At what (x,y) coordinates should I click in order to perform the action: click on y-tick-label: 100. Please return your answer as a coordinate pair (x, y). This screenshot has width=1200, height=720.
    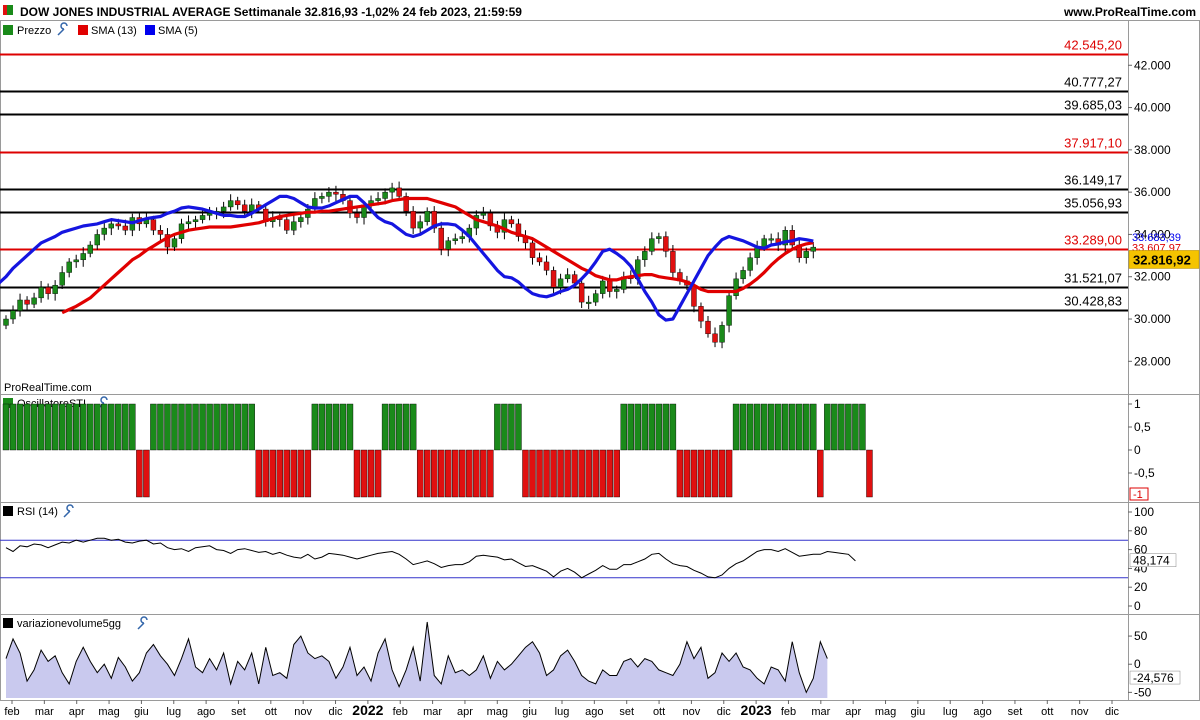
    Looking at the image, I should click on (1144, 512).